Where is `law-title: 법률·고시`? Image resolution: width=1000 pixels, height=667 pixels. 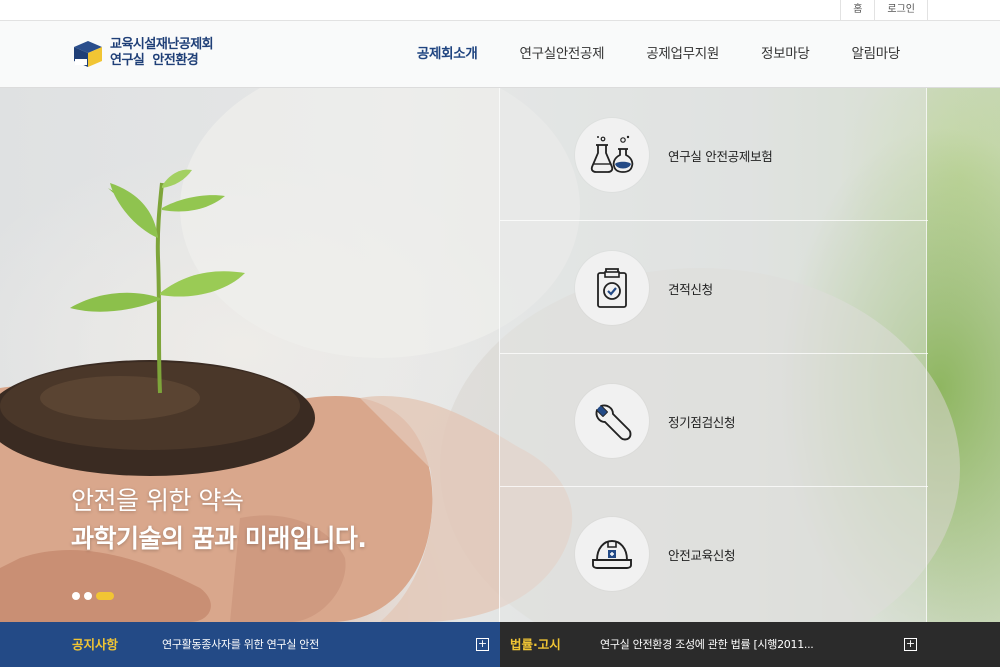
law-title: 법률·고시 is located at coordinates (535, 644).